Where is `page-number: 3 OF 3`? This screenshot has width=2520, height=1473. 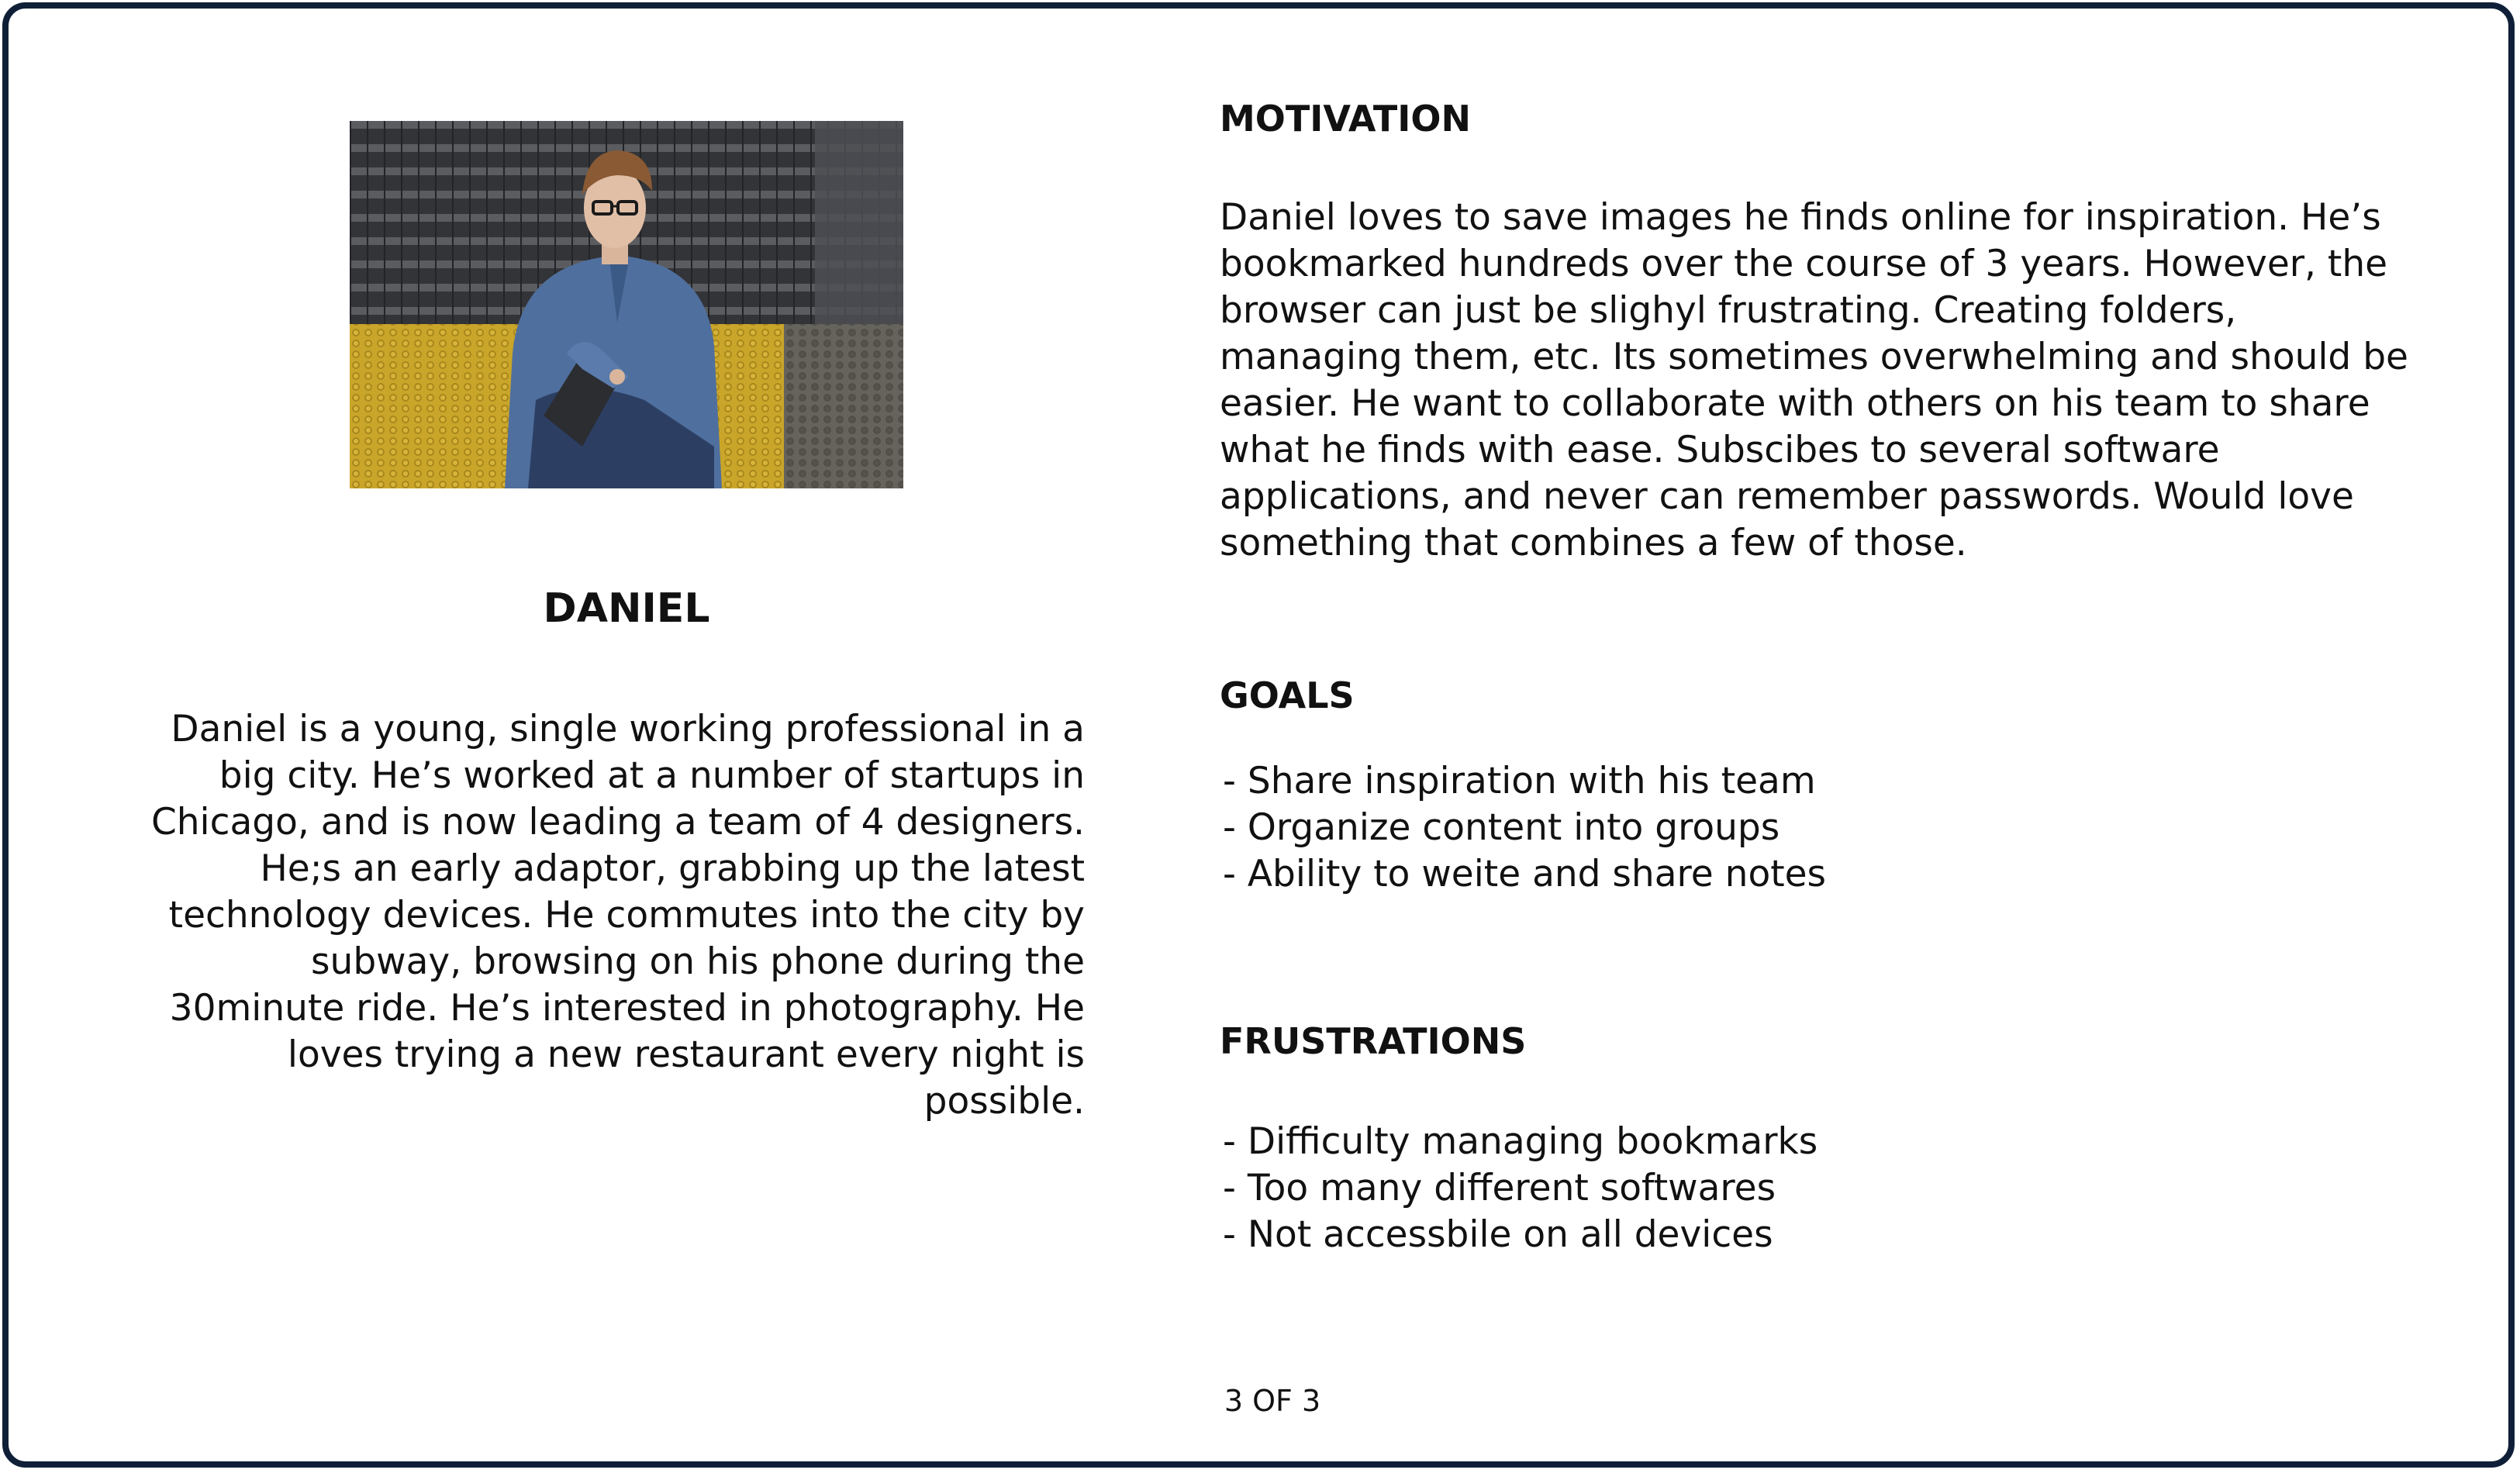 page-number: 3 OF 3 is located at coordinates (1272, 1401).